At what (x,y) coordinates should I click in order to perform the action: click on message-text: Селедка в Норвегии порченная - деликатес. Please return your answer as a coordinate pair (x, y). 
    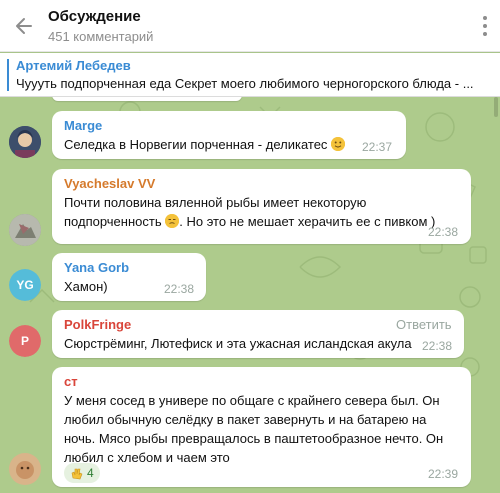
    Looking at the image, I should click on (205, 144).